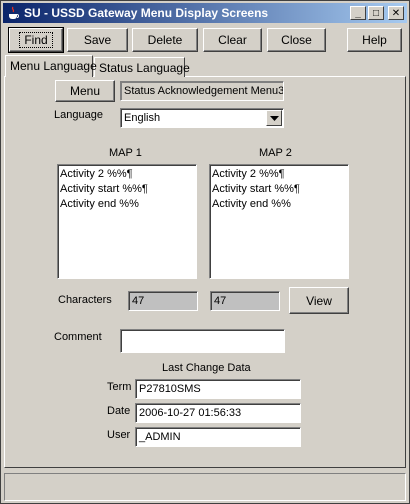 The image size is (410, 504). I want to click on minimize-icon: _, so click(358, 13).